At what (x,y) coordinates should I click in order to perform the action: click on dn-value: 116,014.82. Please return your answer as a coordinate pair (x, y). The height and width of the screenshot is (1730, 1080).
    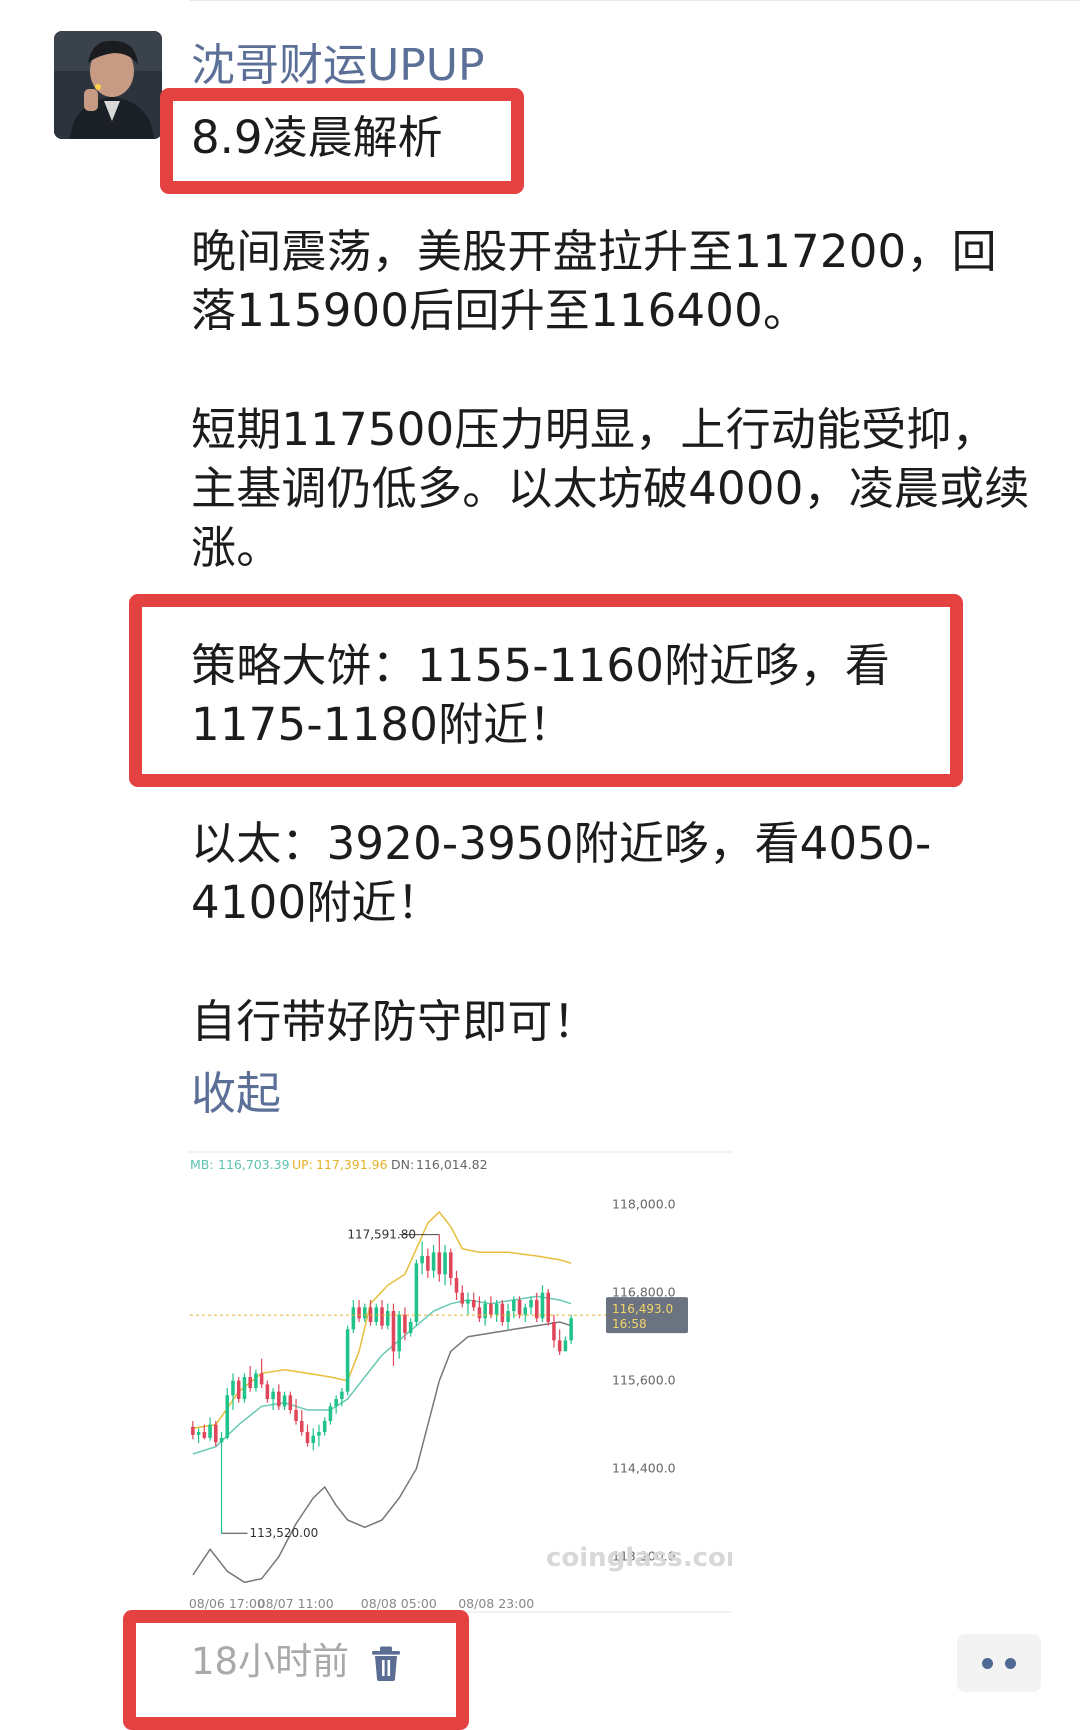
    Looking at the image, I should click on (452, 1164).